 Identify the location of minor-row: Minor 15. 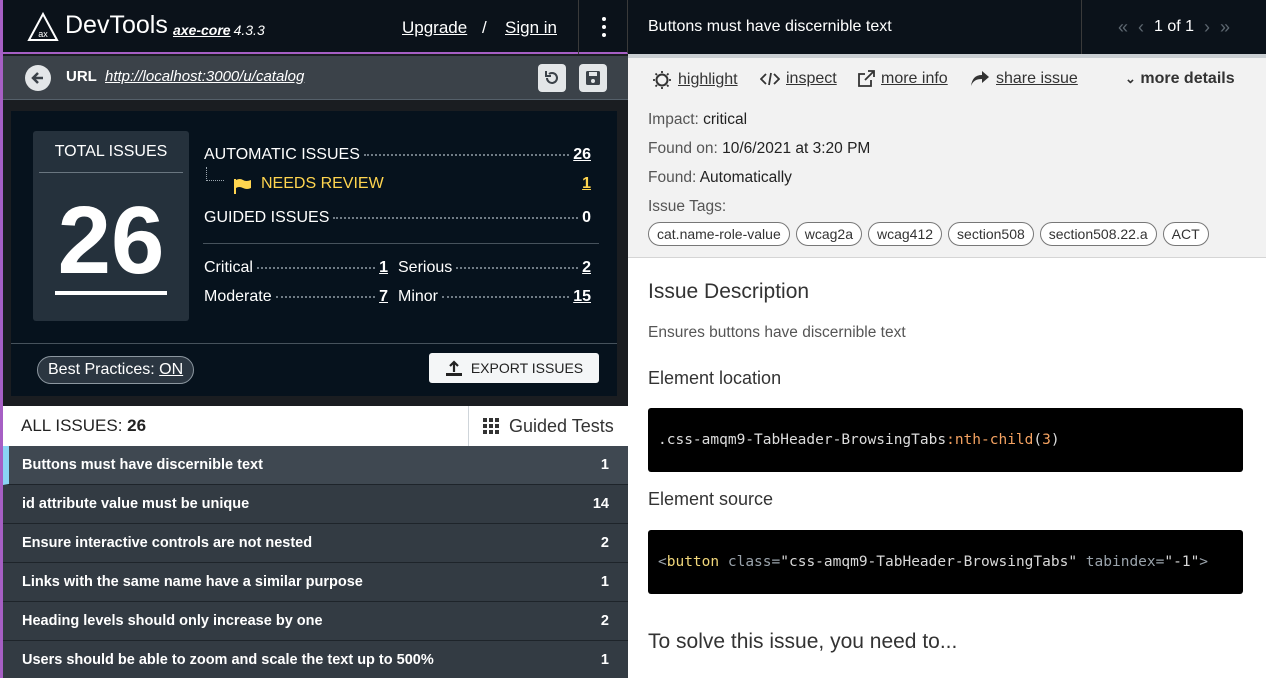
(494, 297).